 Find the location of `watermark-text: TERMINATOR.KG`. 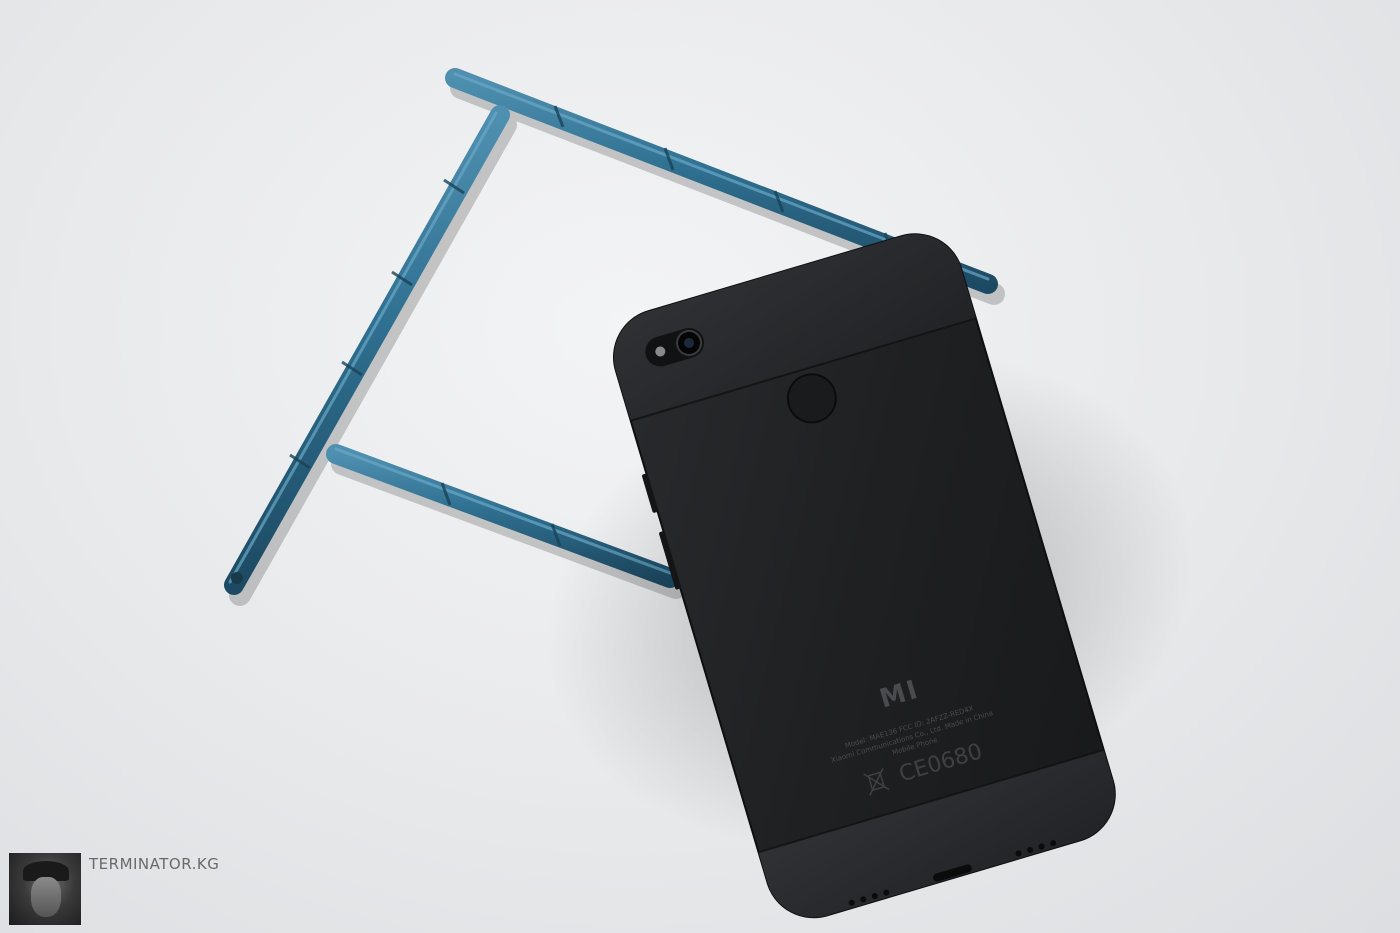

watermark-text: TERMINATOR.KG is located at coordinates (154, 864).